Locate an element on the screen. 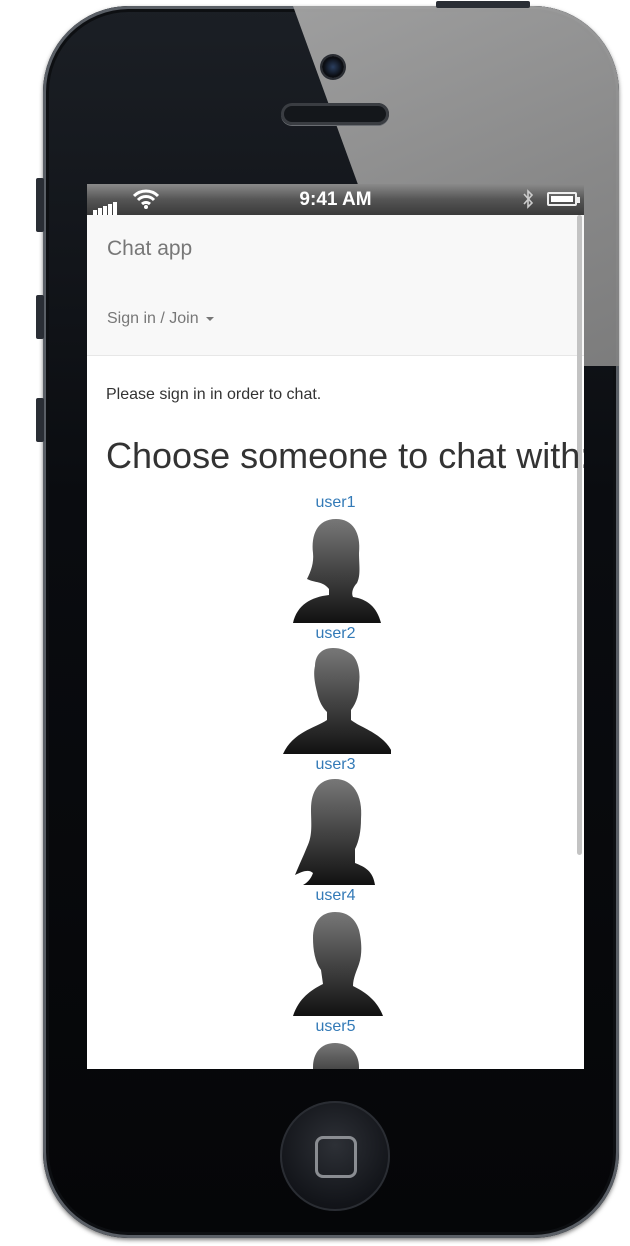 Image resolution: width=630 pixels, height=1246 pixels. battery-icon is located at coordinates (563, 199).